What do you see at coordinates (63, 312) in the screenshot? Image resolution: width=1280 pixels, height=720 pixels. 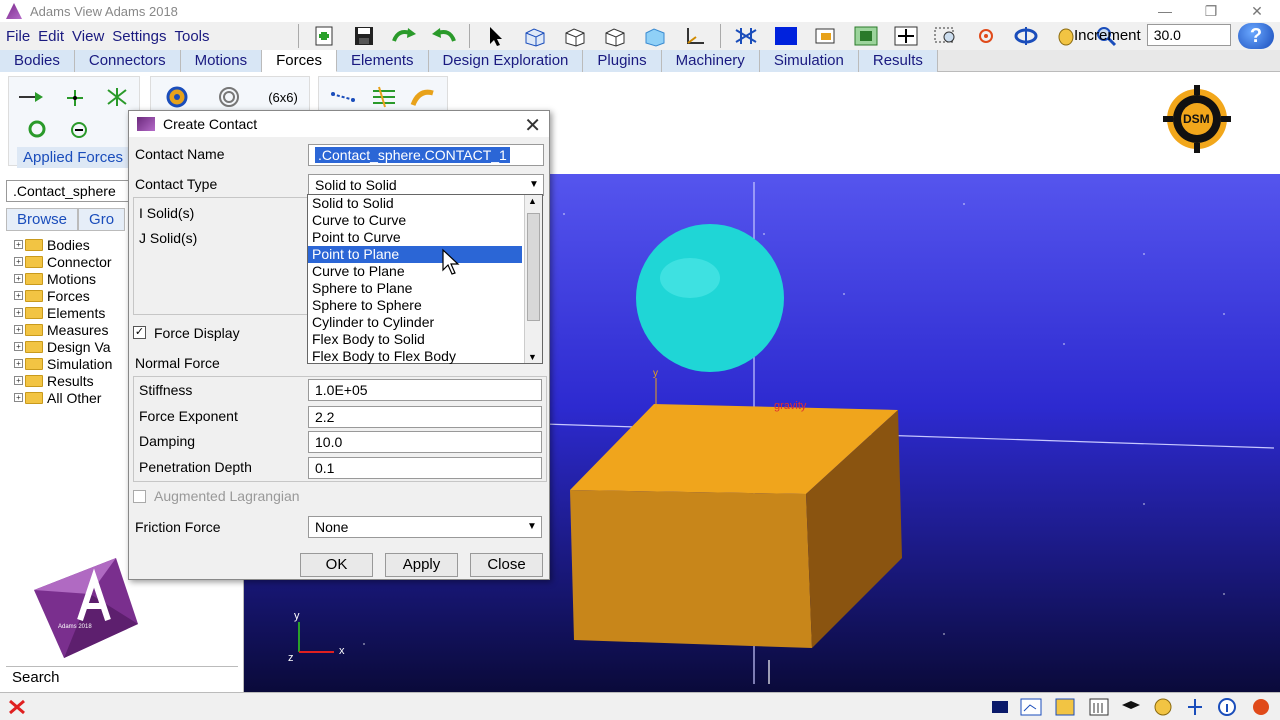 I see `tree-item-elements: + Elements` at bounding box center [63, 312].